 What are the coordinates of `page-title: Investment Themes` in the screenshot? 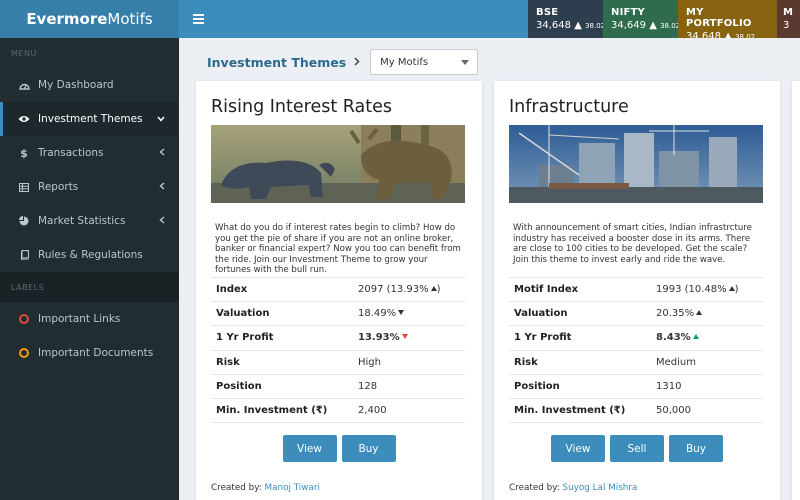 It's located at (276, 62).